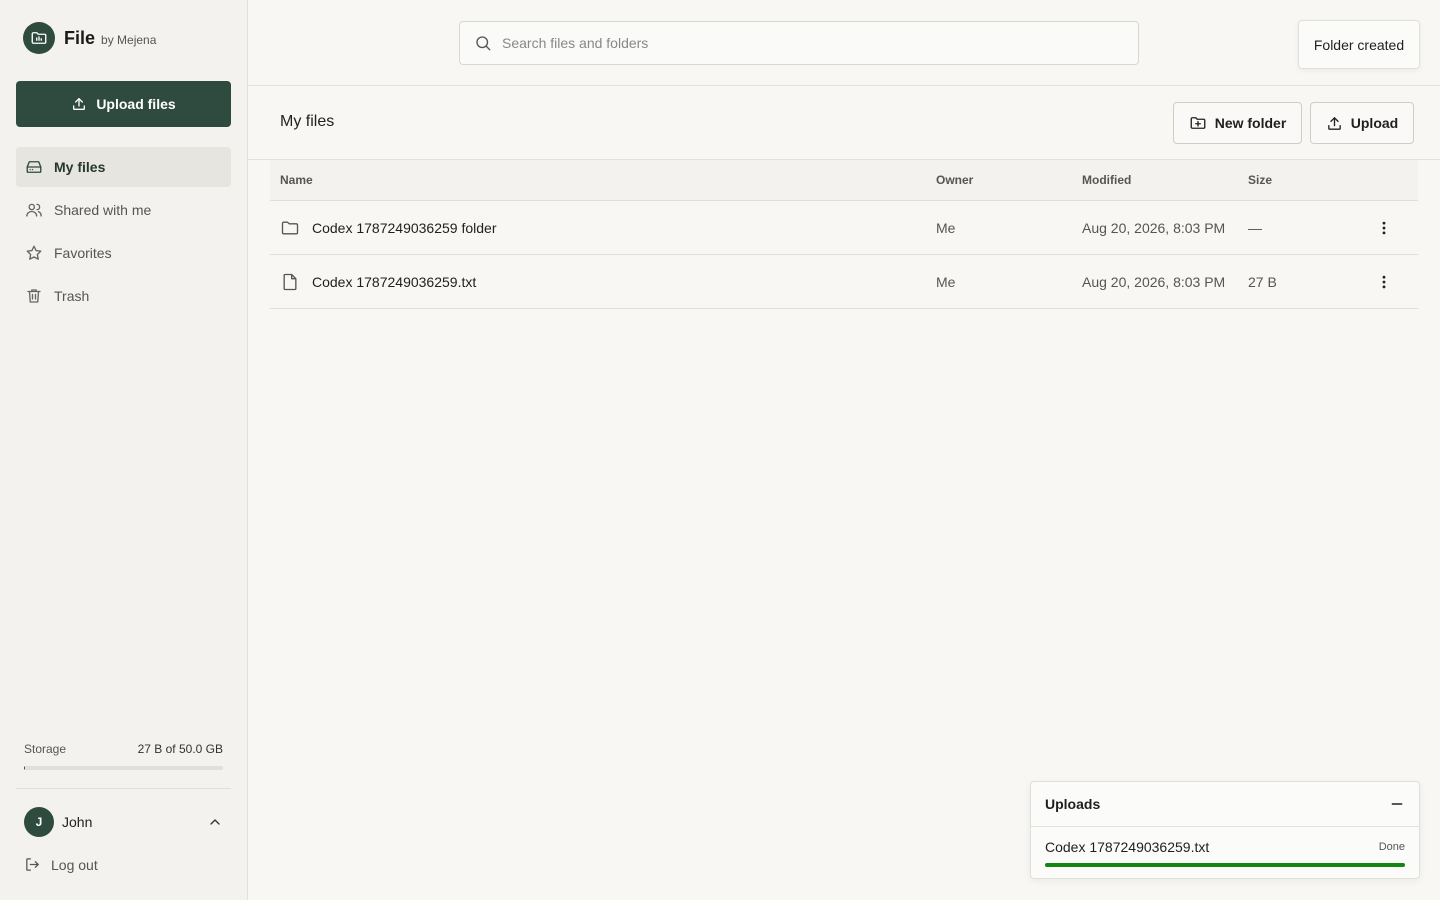  I want to click on trash-icon, so click(34, 296).